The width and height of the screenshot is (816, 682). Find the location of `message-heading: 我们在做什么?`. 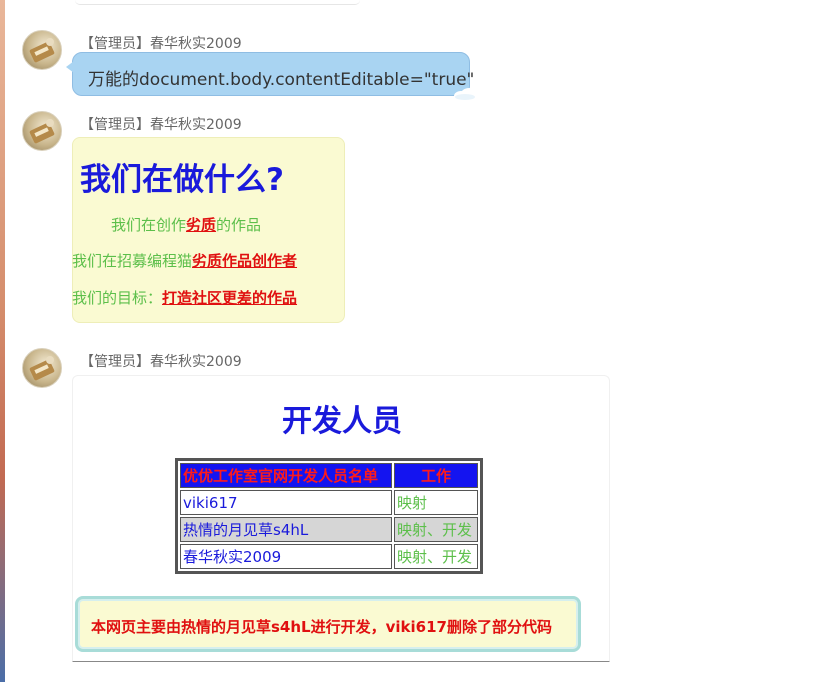

message-heading: 我们在做什么? is located at coordinates (182, 180).